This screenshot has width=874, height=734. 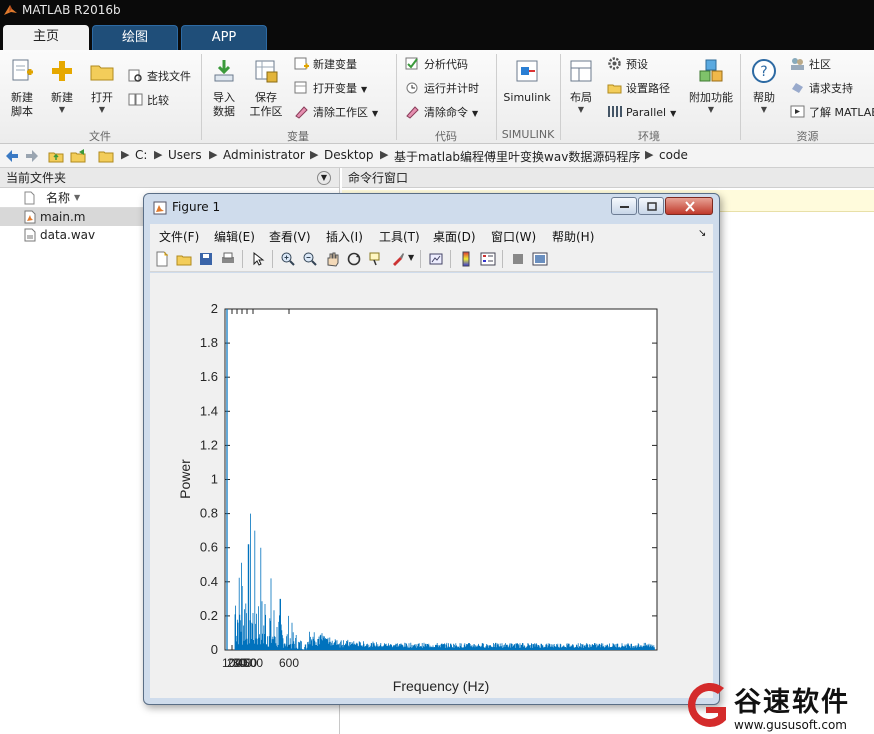 I want to click on brush-icon, so click(x=398, y=259).